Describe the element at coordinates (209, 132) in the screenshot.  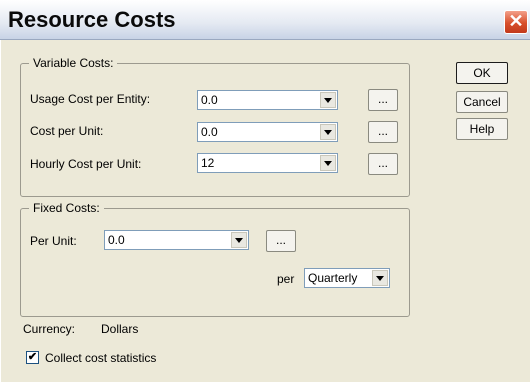
I see `cost-per-unit-value: 0.0` at that location.